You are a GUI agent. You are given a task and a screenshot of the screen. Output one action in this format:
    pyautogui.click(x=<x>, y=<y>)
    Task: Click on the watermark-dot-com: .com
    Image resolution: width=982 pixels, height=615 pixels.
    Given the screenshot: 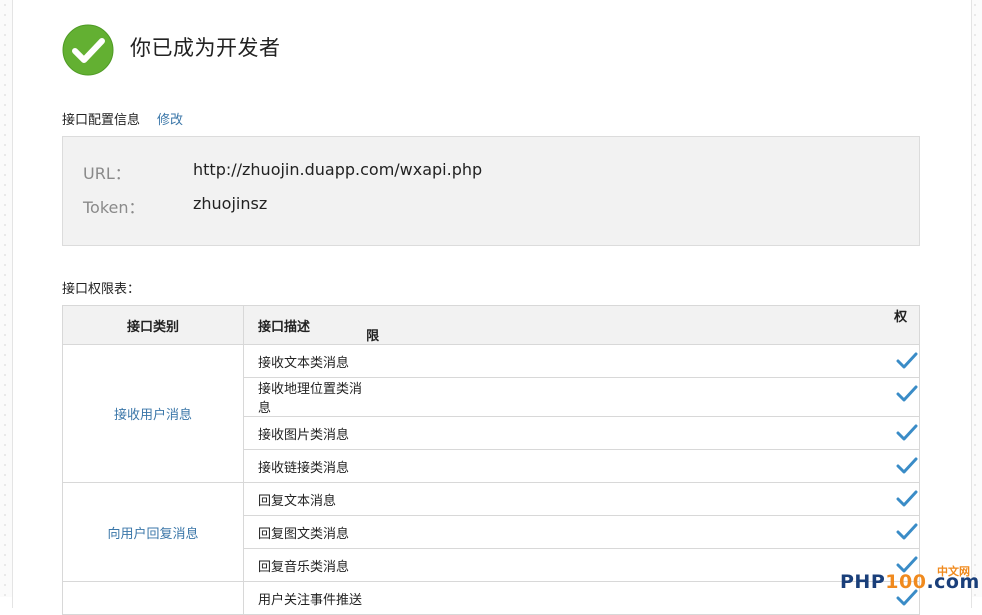 What is the action you would take?
    pyautogui.click(x=953, y=582)
    